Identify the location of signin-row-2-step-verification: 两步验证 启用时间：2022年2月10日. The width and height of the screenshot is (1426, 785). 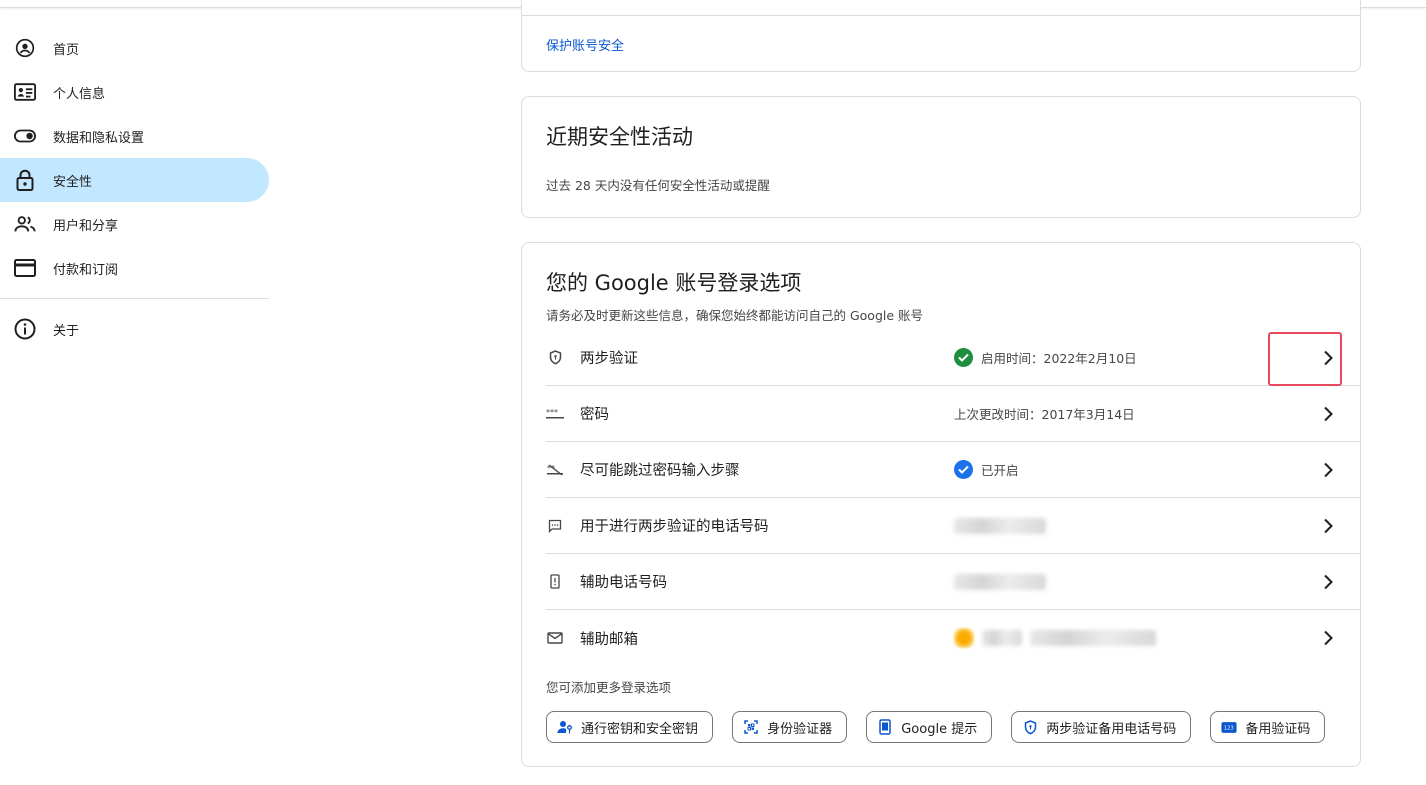
(953, 358).